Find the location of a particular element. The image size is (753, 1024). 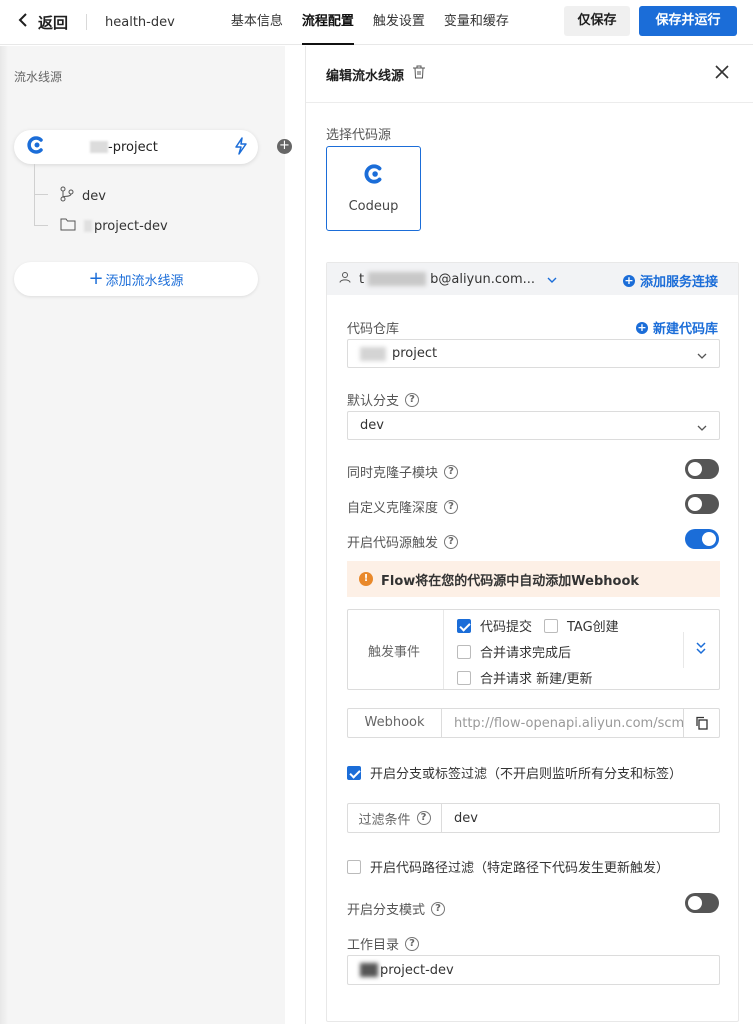

folder-icon is located at coordinates (72, 226).